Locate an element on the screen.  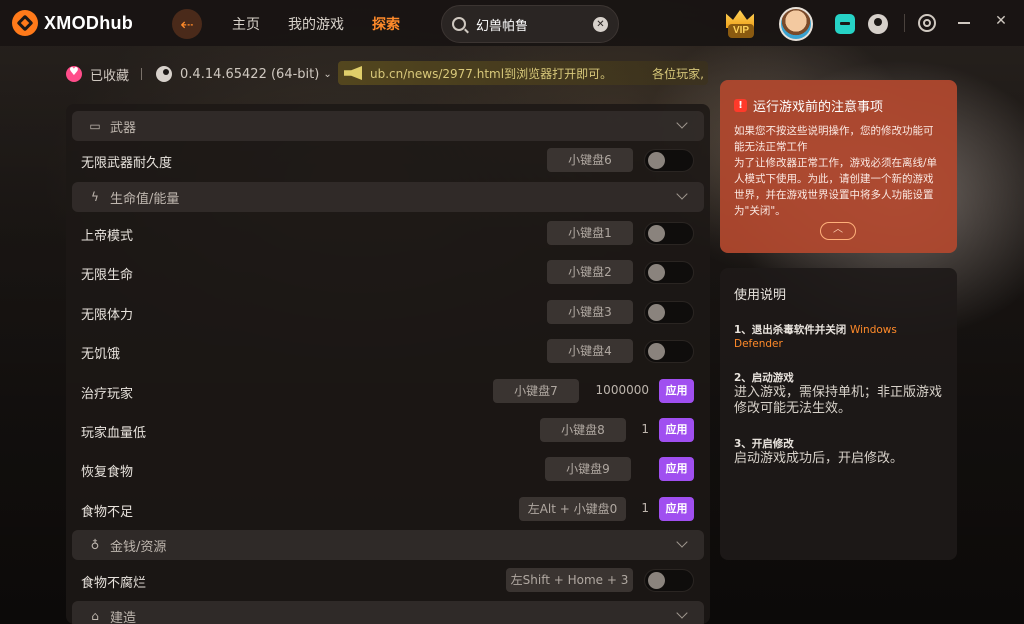
nav-explore: 探索 is located at coordinates (386, 24).